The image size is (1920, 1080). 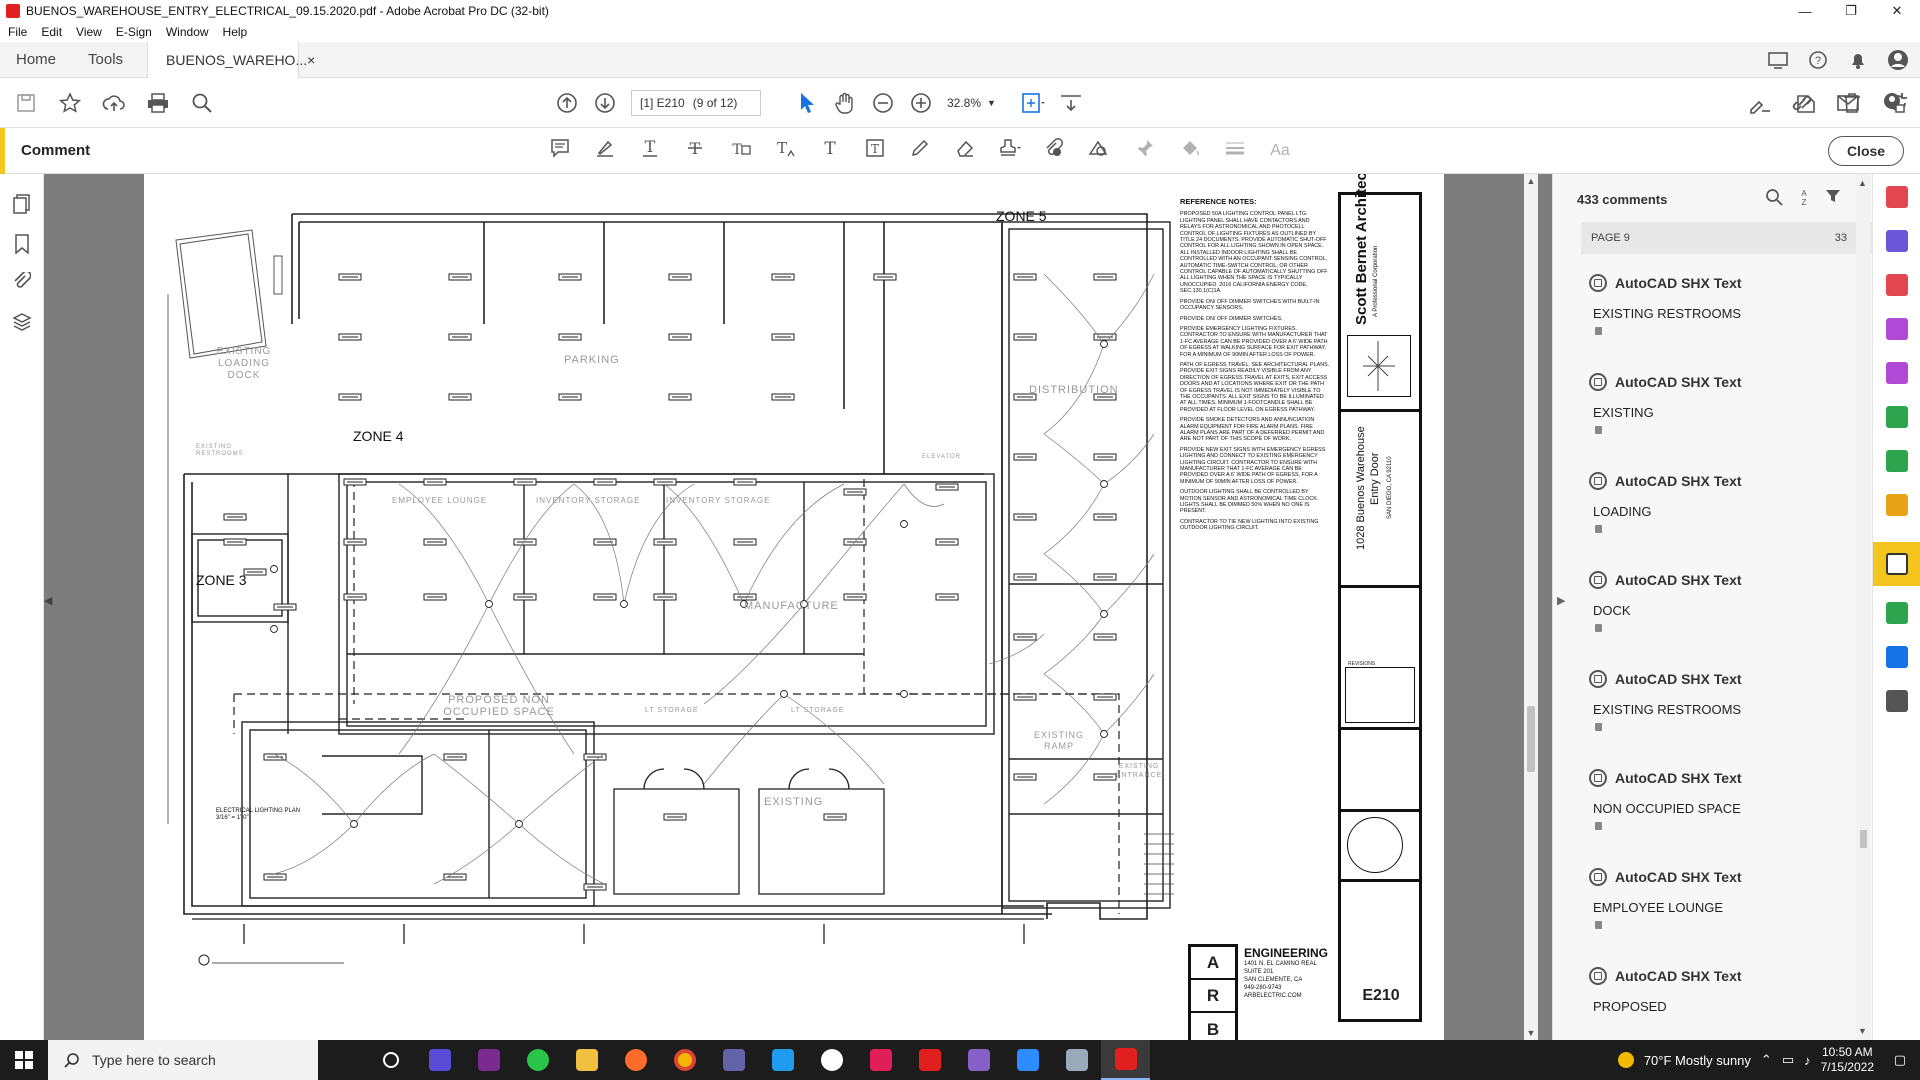 What do you see at coordinates (1898, 60) in the screenshot?
I see `account-icon` at bounding box center [1898, 60].